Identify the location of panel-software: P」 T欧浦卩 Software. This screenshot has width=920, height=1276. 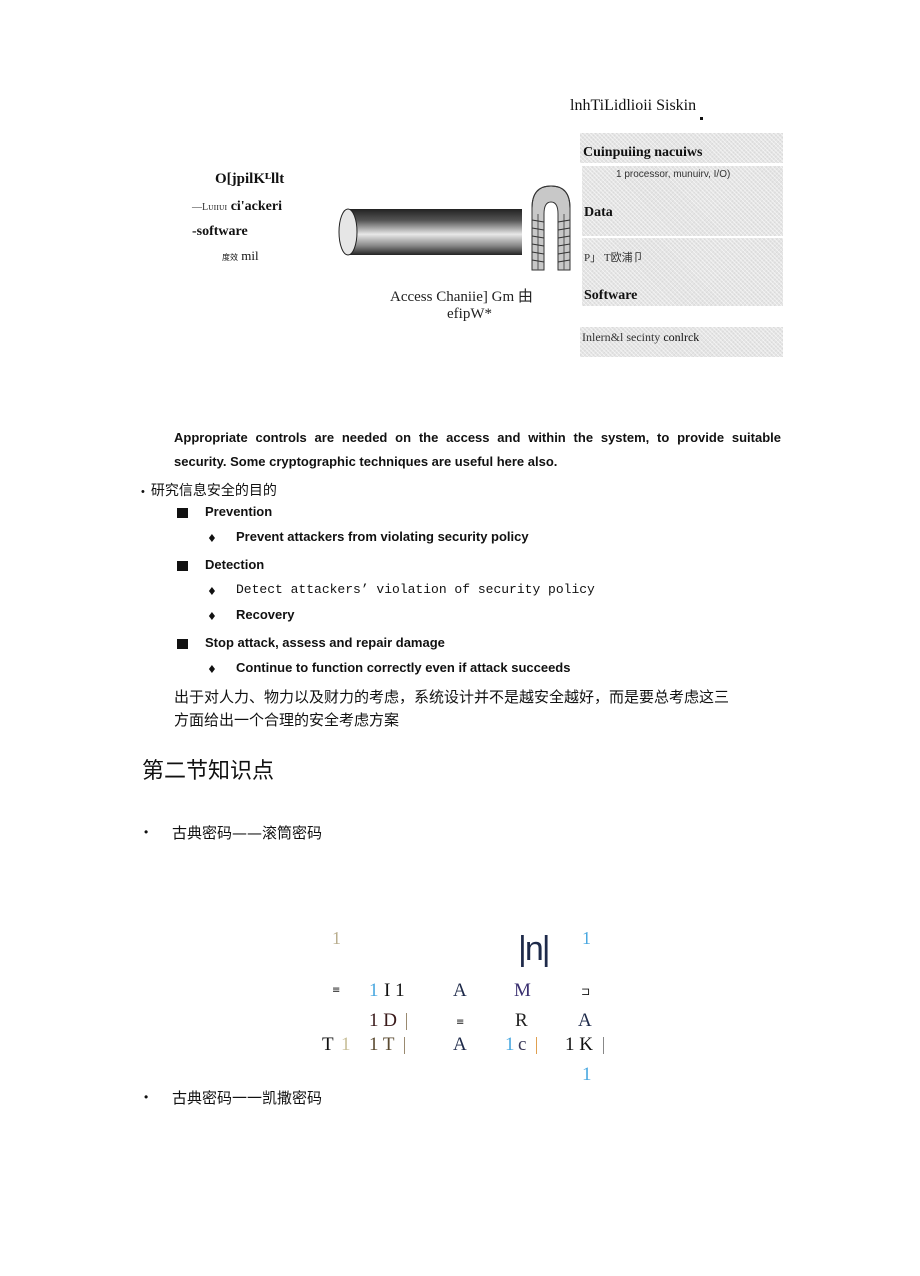
(682, 272).